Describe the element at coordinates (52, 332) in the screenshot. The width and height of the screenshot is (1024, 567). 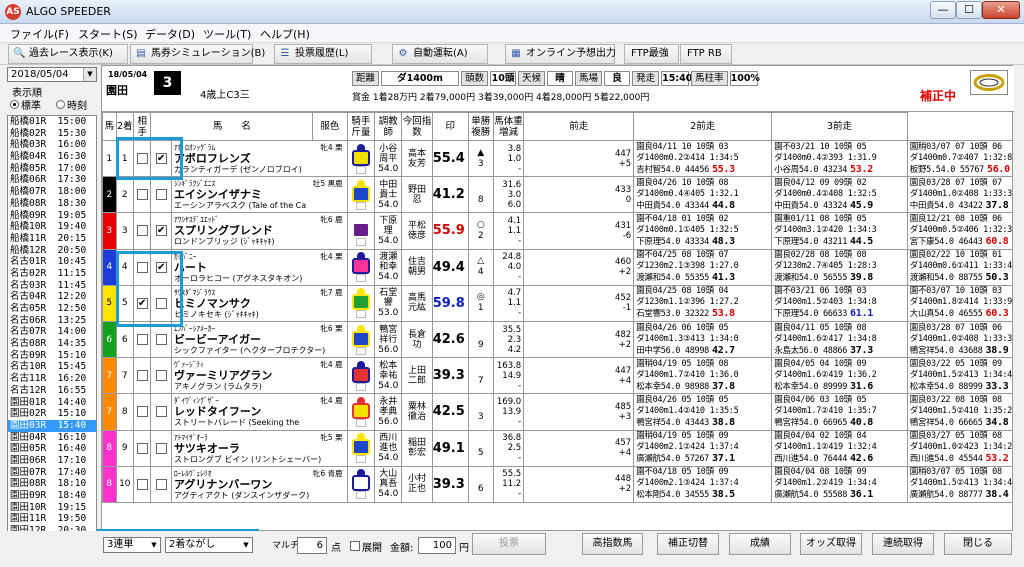
I see `race-list-item: 名古07R 14:00` at that location.